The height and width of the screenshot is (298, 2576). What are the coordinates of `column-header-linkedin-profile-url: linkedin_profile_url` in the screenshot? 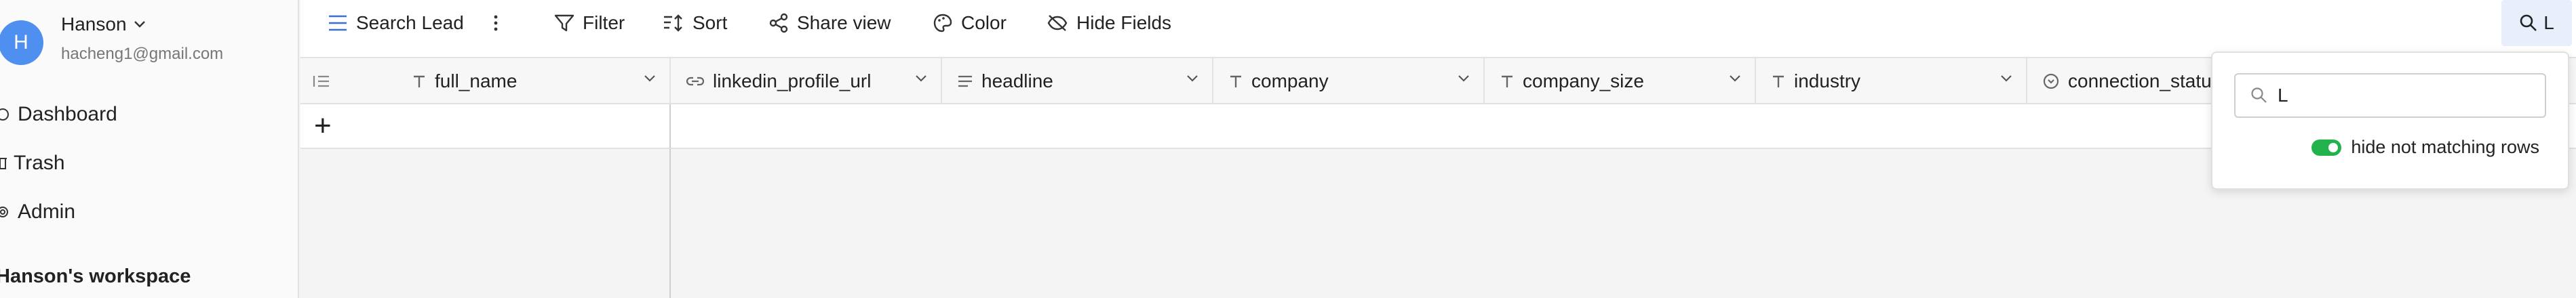 It's located at (806, 81).